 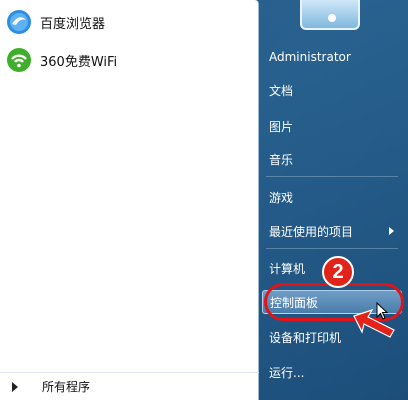 What do you see at coordinates (15, 386) in the screenshot?
I see `triangle-right-icon` at bounding box center [15, 386].